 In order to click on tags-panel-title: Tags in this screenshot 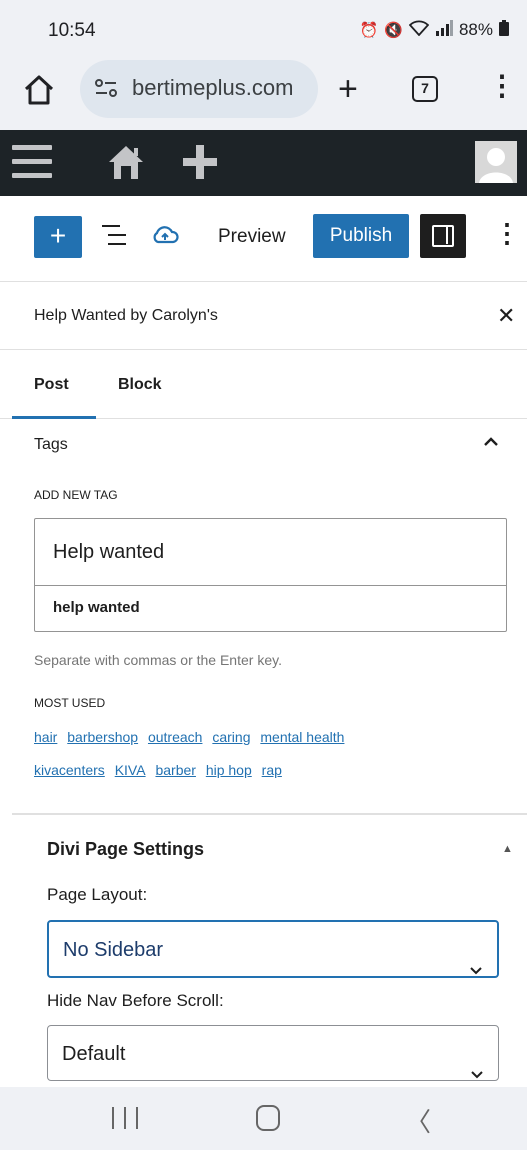, I will do `click(51, 445)`.